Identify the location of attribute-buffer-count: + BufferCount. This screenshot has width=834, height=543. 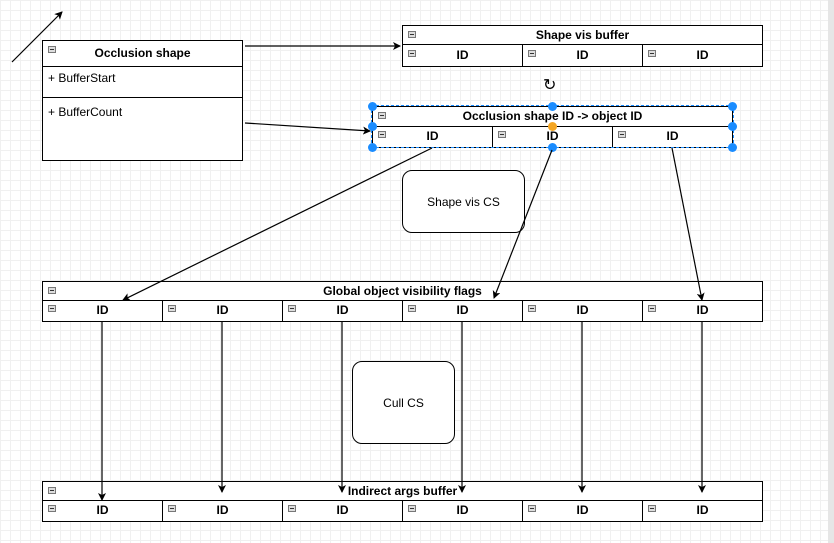
(85, 112).